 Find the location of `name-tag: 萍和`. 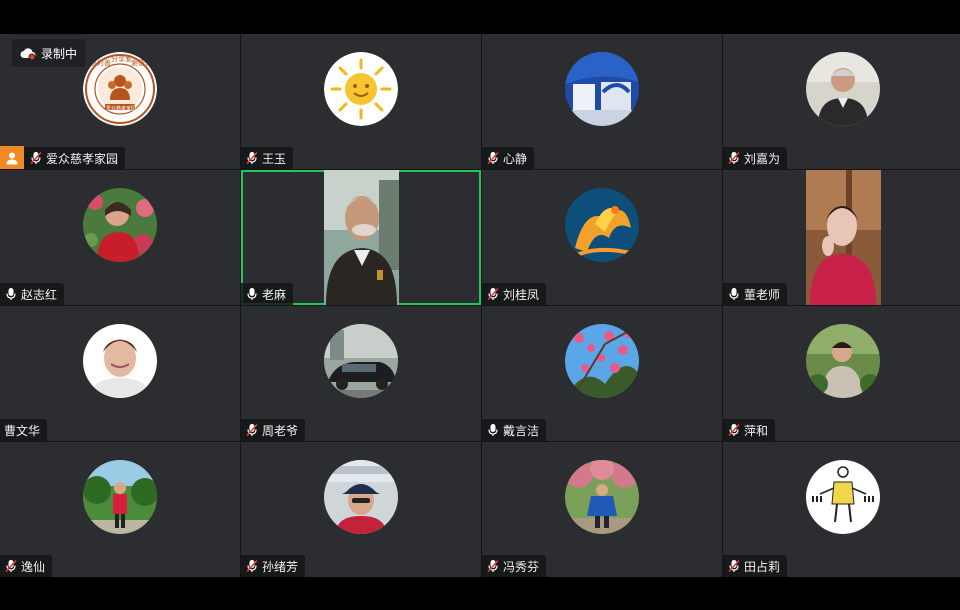

name-tag: 萍和 is located at coordinates (749, 430).